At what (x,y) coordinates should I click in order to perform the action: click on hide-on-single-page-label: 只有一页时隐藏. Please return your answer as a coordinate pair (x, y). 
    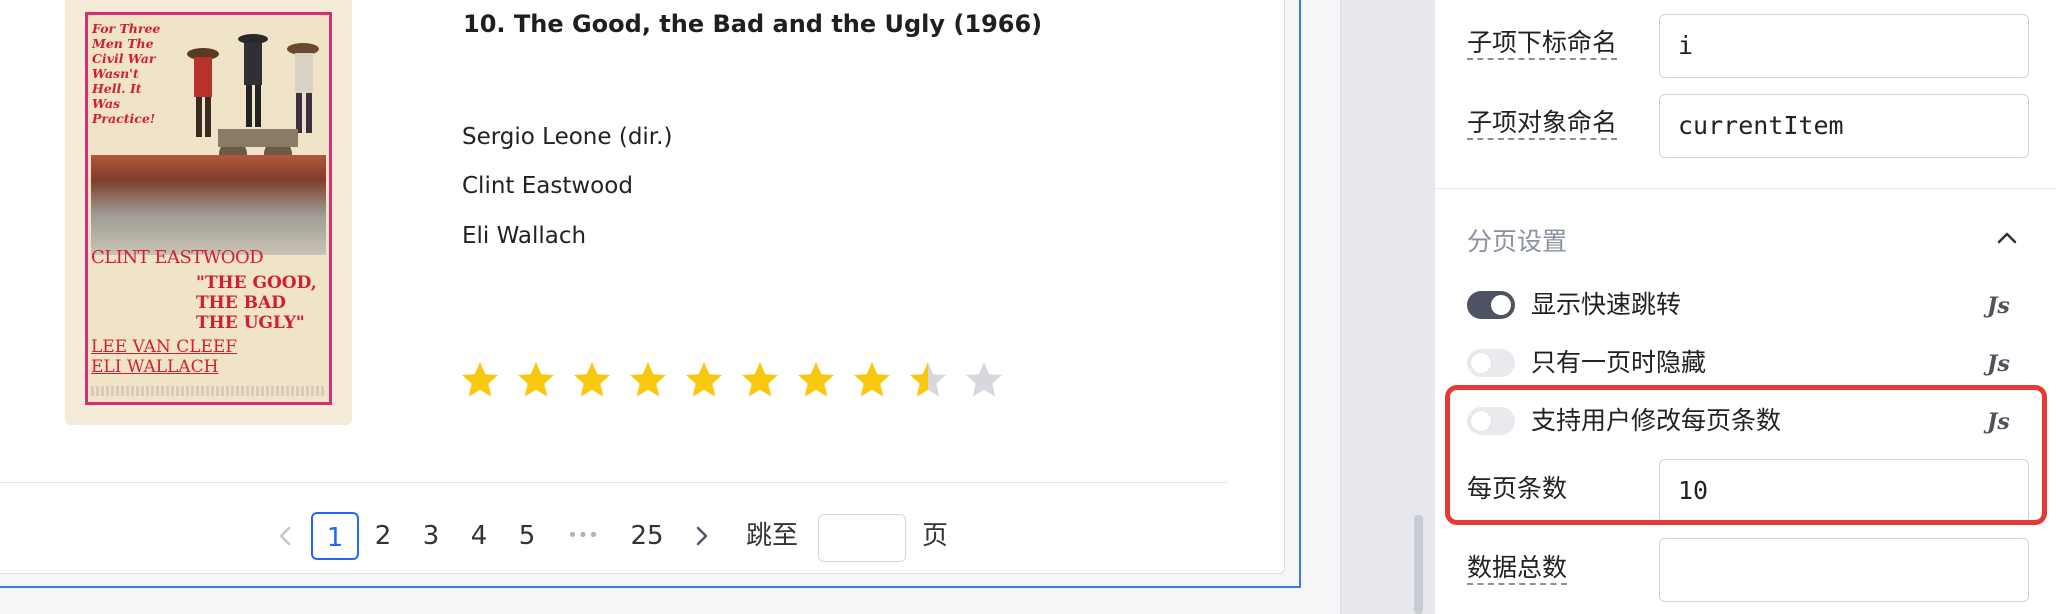
    Looking at the image, I should click on (1619, 362).